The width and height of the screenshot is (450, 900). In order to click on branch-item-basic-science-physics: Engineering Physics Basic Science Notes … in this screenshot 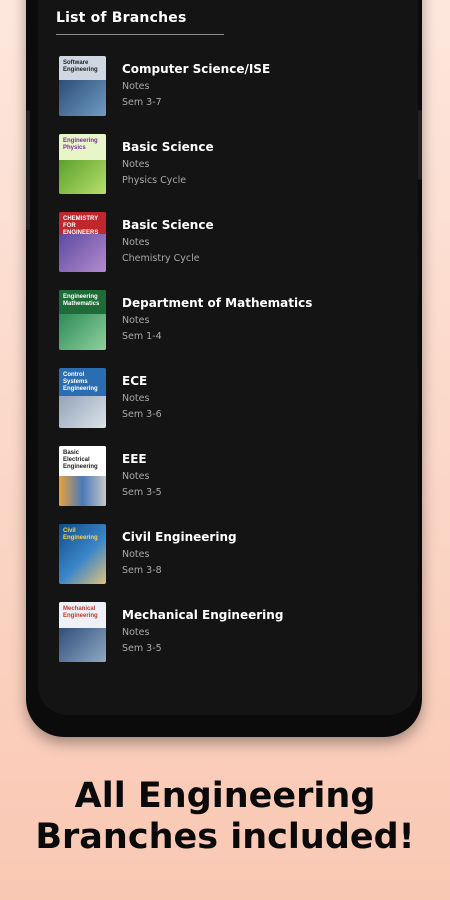, I will do `click(224, 165)`.